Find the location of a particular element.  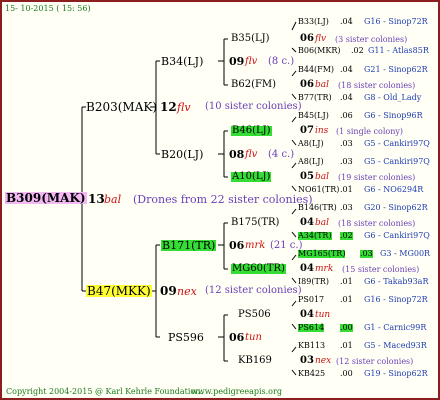

gen4-id: NO61(TR) is located at coordinates (318, 190).